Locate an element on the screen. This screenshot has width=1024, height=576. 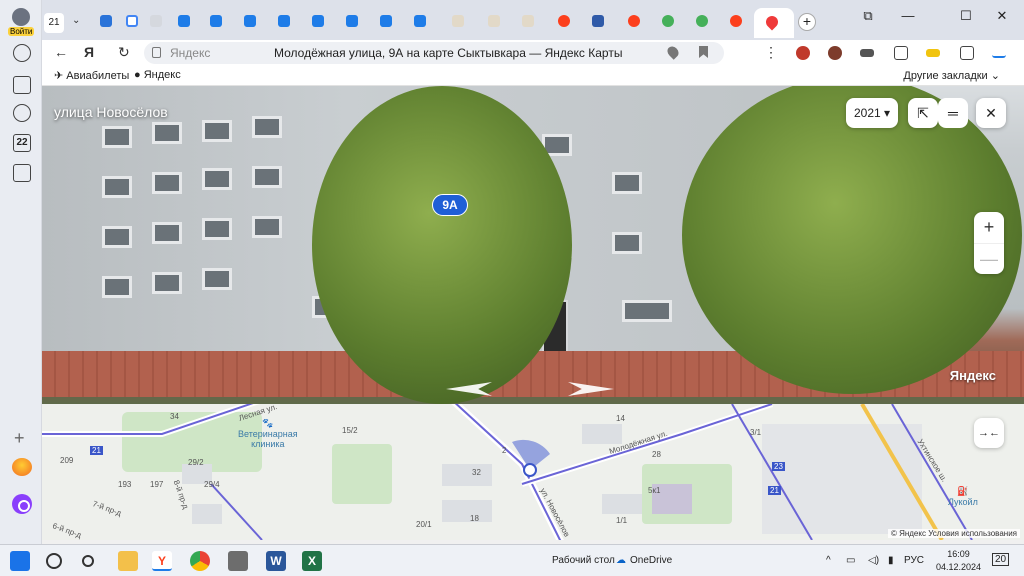
bookmark-yandex: ● Яндекс is located at coordinates (157, 75).